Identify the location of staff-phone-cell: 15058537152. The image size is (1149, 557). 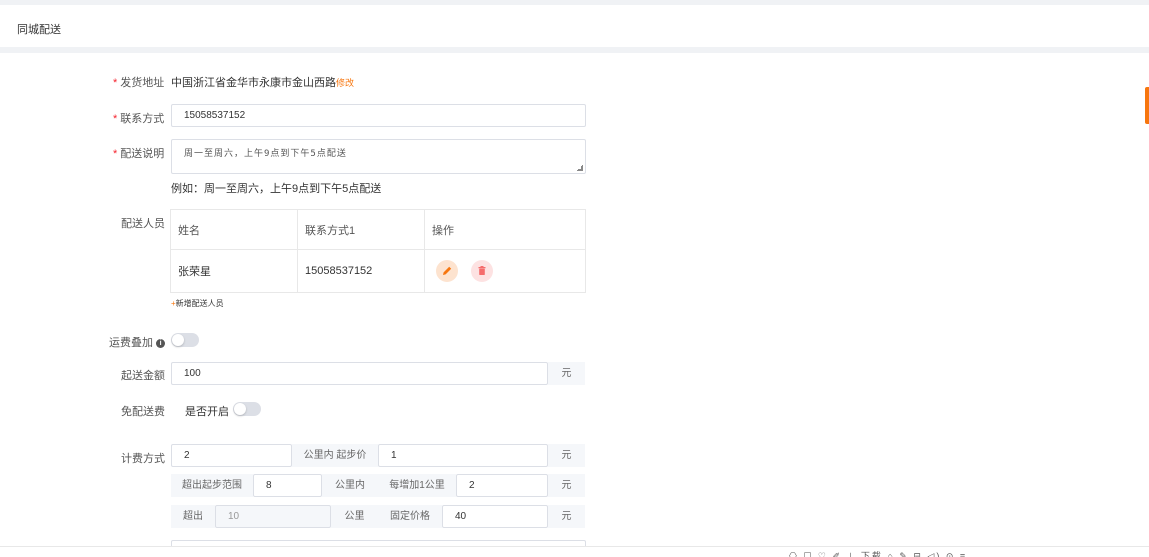
(361, 271).